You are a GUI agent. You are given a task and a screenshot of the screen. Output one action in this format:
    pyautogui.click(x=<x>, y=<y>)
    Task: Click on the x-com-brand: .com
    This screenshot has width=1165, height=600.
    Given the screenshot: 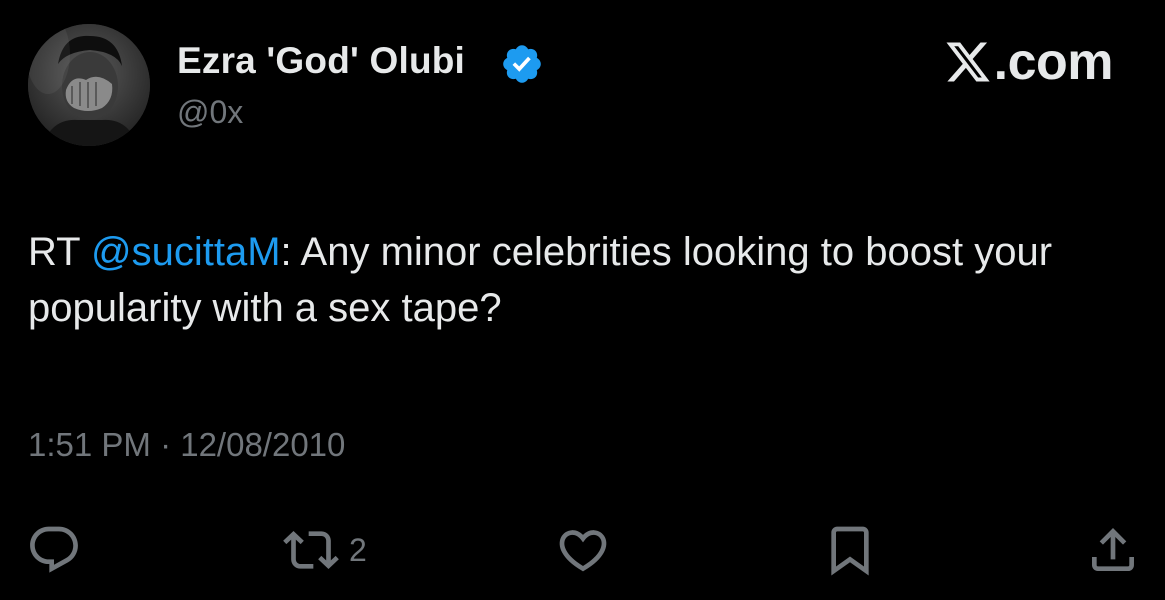 What is the action you would take?
    pyautogui.click(x=1029, y=62)
    